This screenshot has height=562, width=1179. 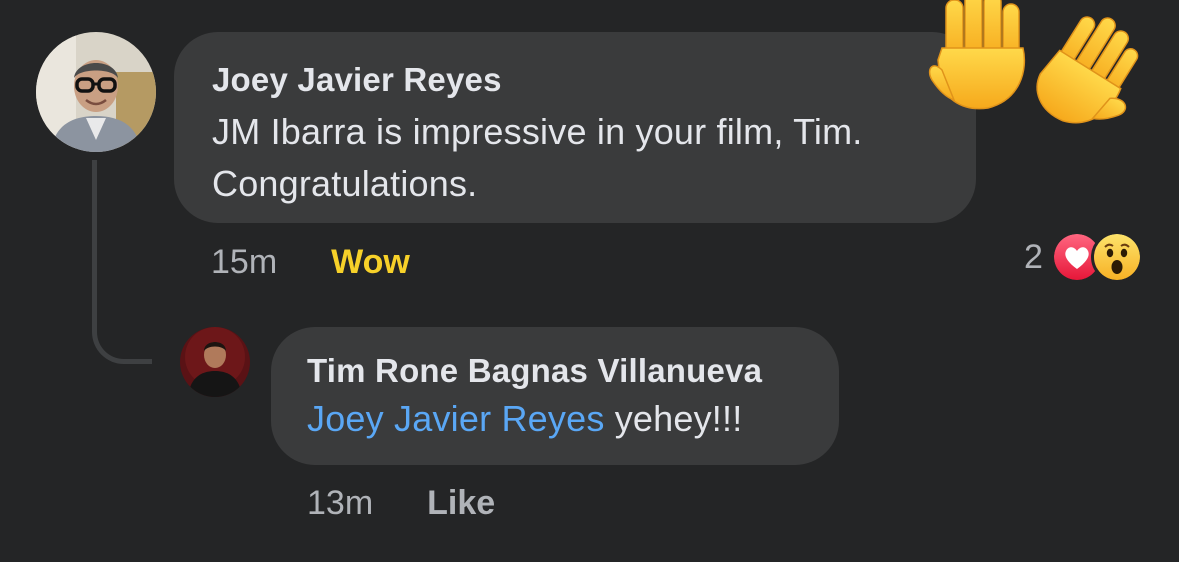 I want to click on wow-reaction-button: Wow, so click(x=370, y=262).